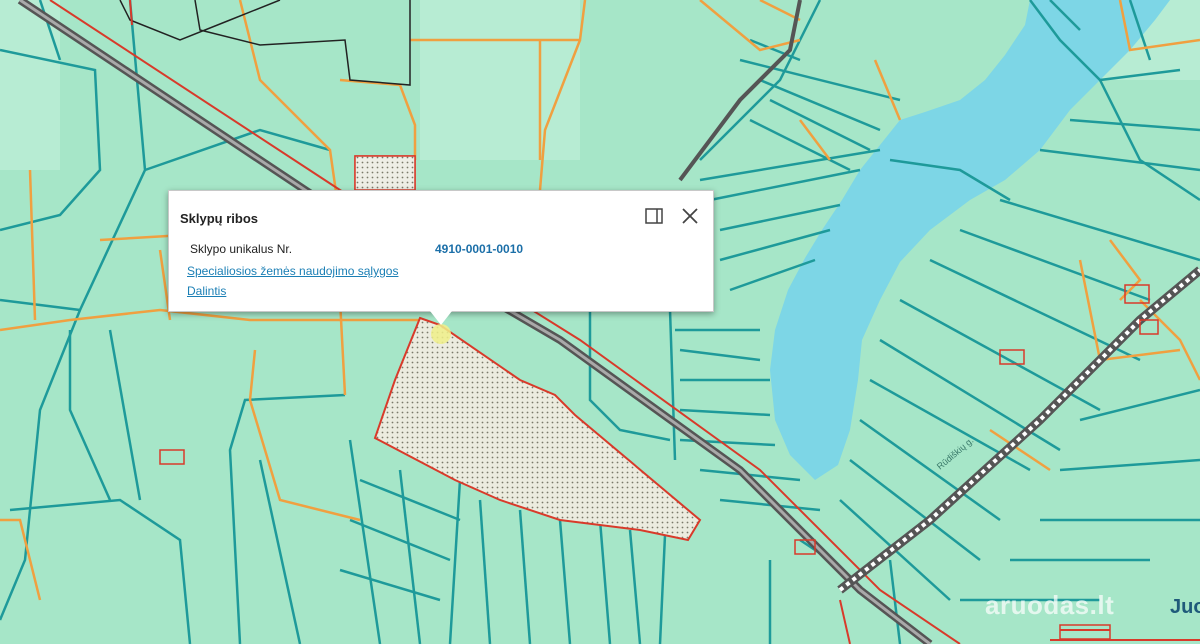  Describe the element at coordinates (385, 173) in the screenshot. I see `selected-parcel-top-fill` at that location.